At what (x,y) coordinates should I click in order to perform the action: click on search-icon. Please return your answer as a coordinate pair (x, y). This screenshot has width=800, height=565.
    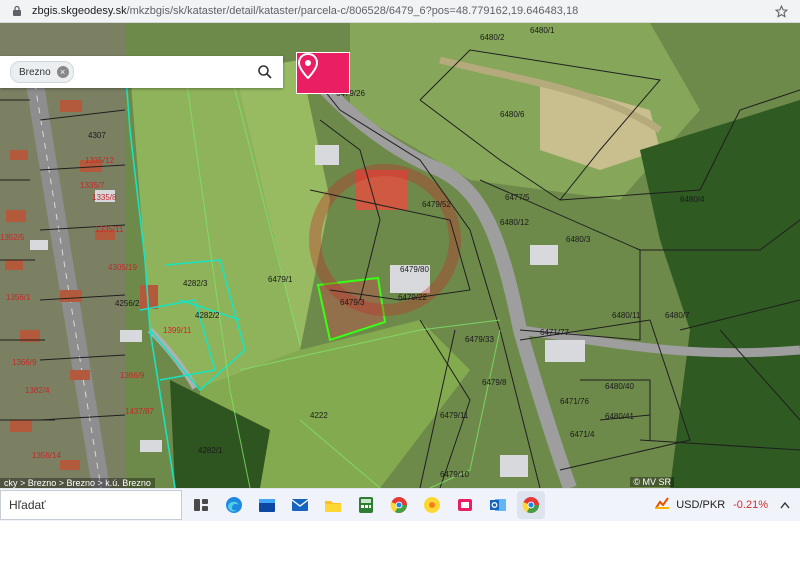
    Looking at the image, I should click on (265, 72).